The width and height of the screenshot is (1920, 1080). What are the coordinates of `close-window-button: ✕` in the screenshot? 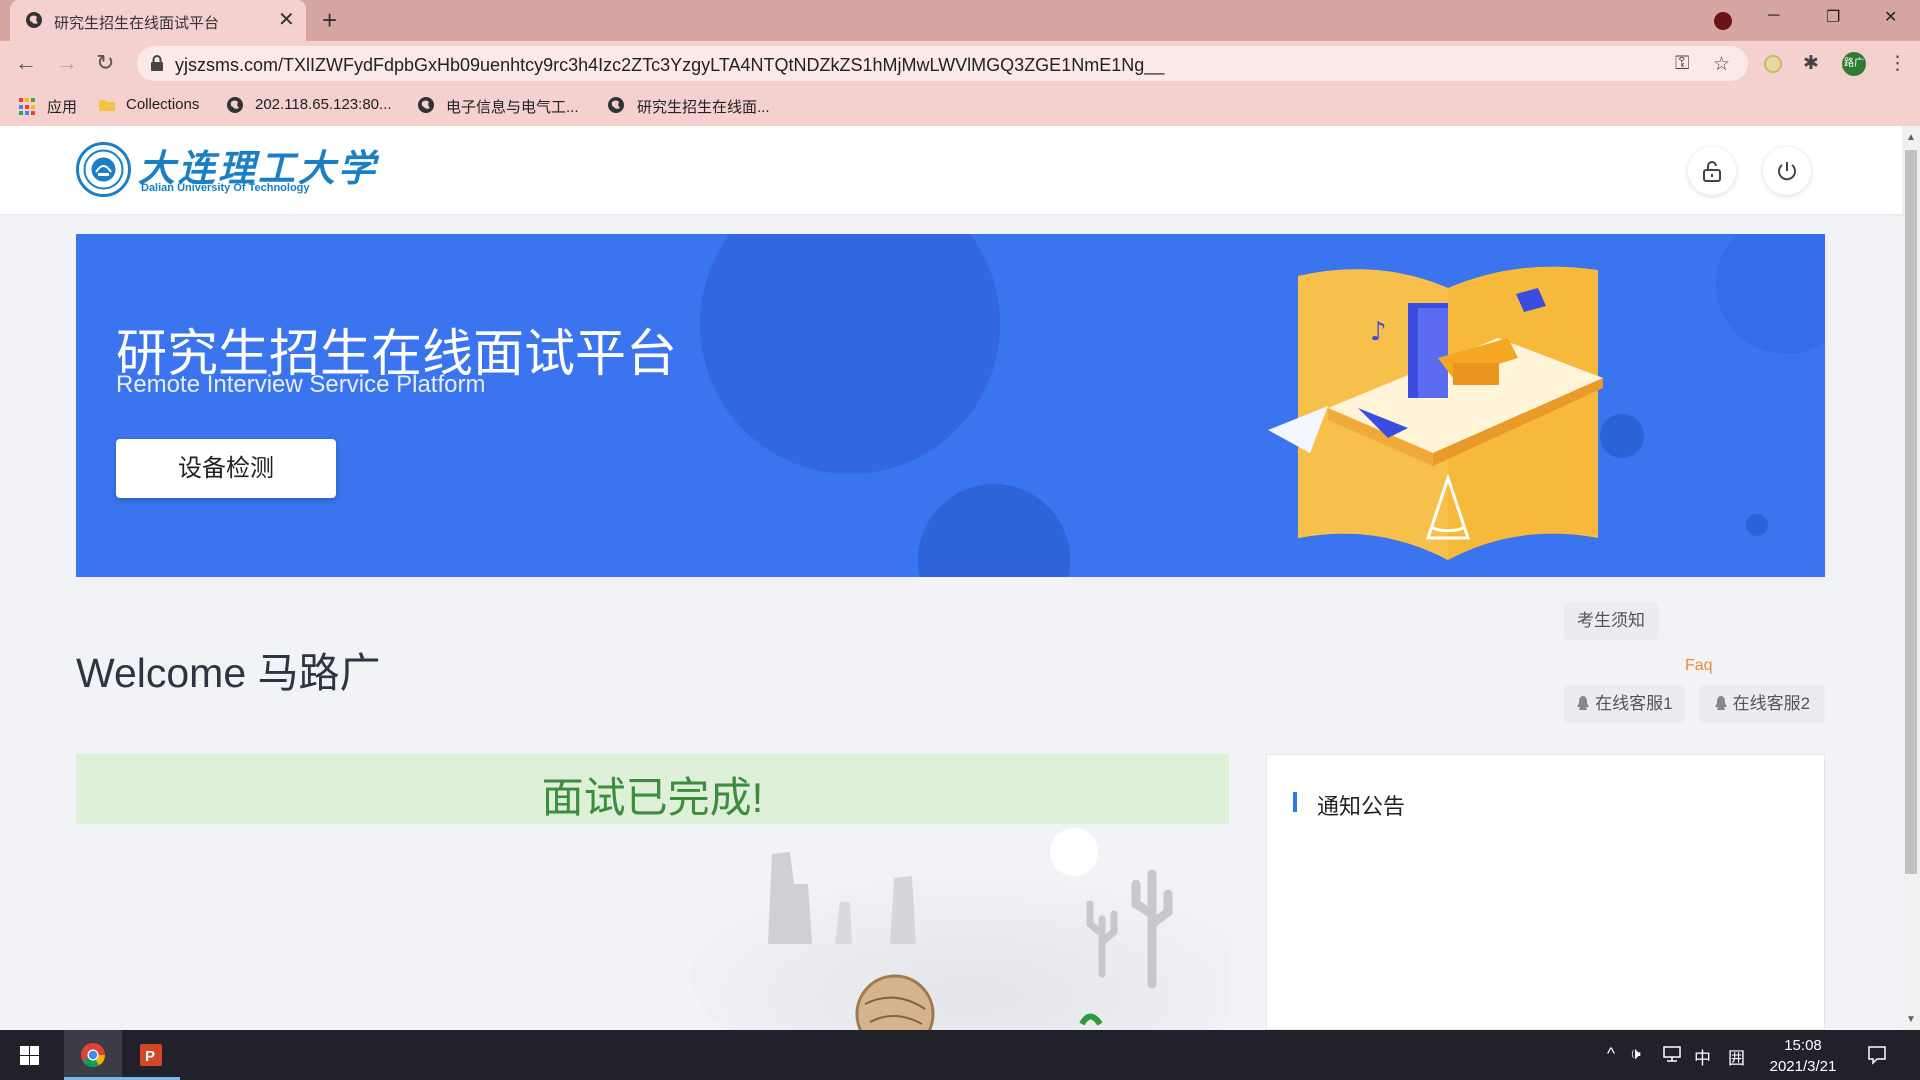 It's located at (1890, 17).